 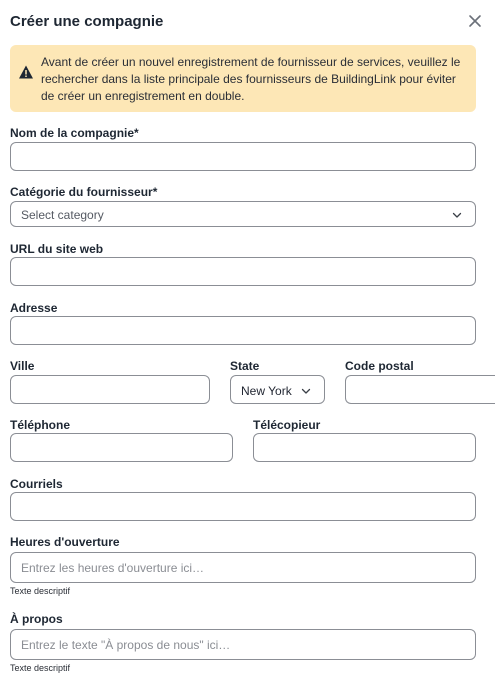 What do you see at coordinates (243, 567) in the screenshot?
I see `hours-input` at bounding box center [243, 567].